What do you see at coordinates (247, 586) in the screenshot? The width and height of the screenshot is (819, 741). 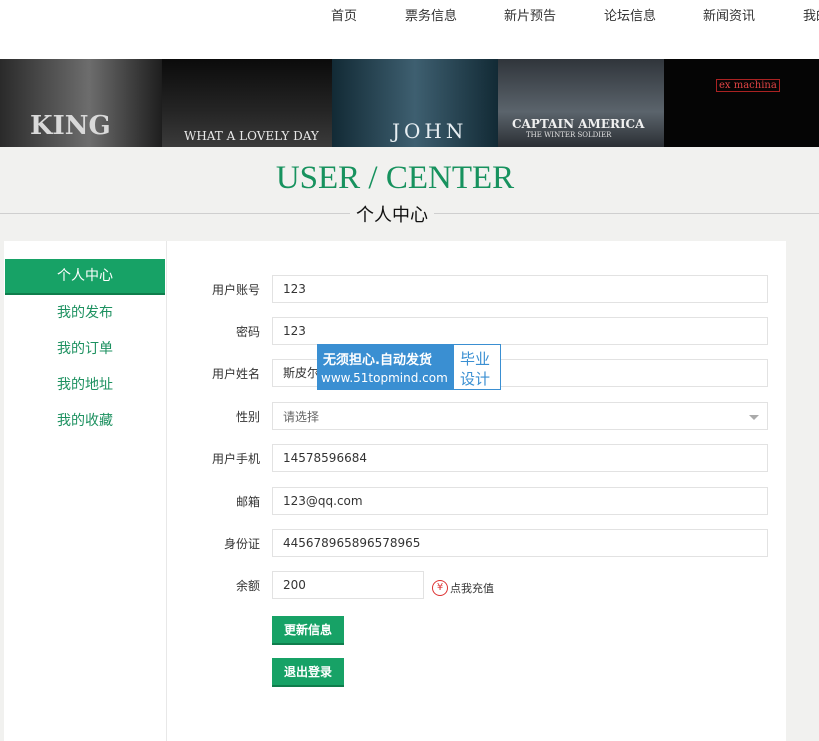 I see `balance-label: 余额` at bounding box center [247, 586].